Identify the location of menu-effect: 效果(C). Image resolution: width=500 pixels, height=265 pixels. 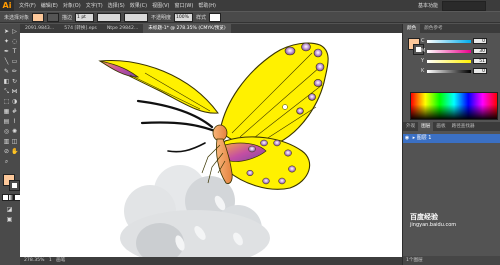
(138, 5).